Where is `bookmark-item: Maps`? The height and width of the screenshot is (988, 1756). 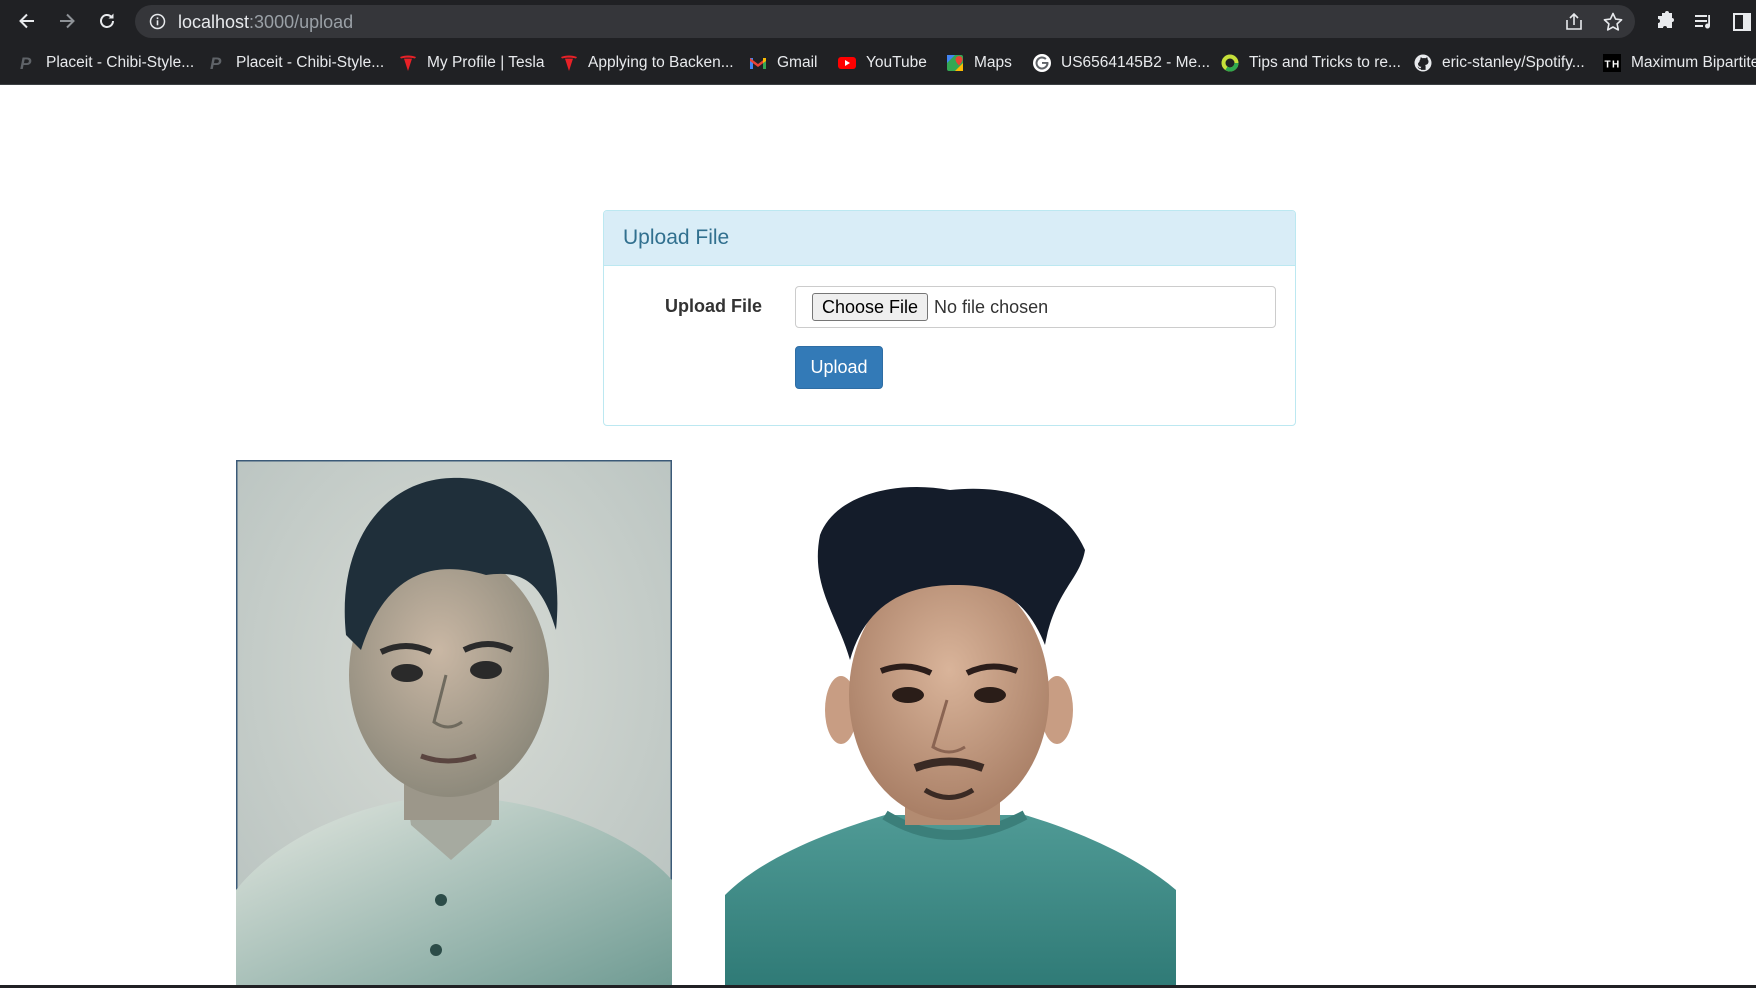
bookmark-item: Maps is located at coordinates (979, 63).